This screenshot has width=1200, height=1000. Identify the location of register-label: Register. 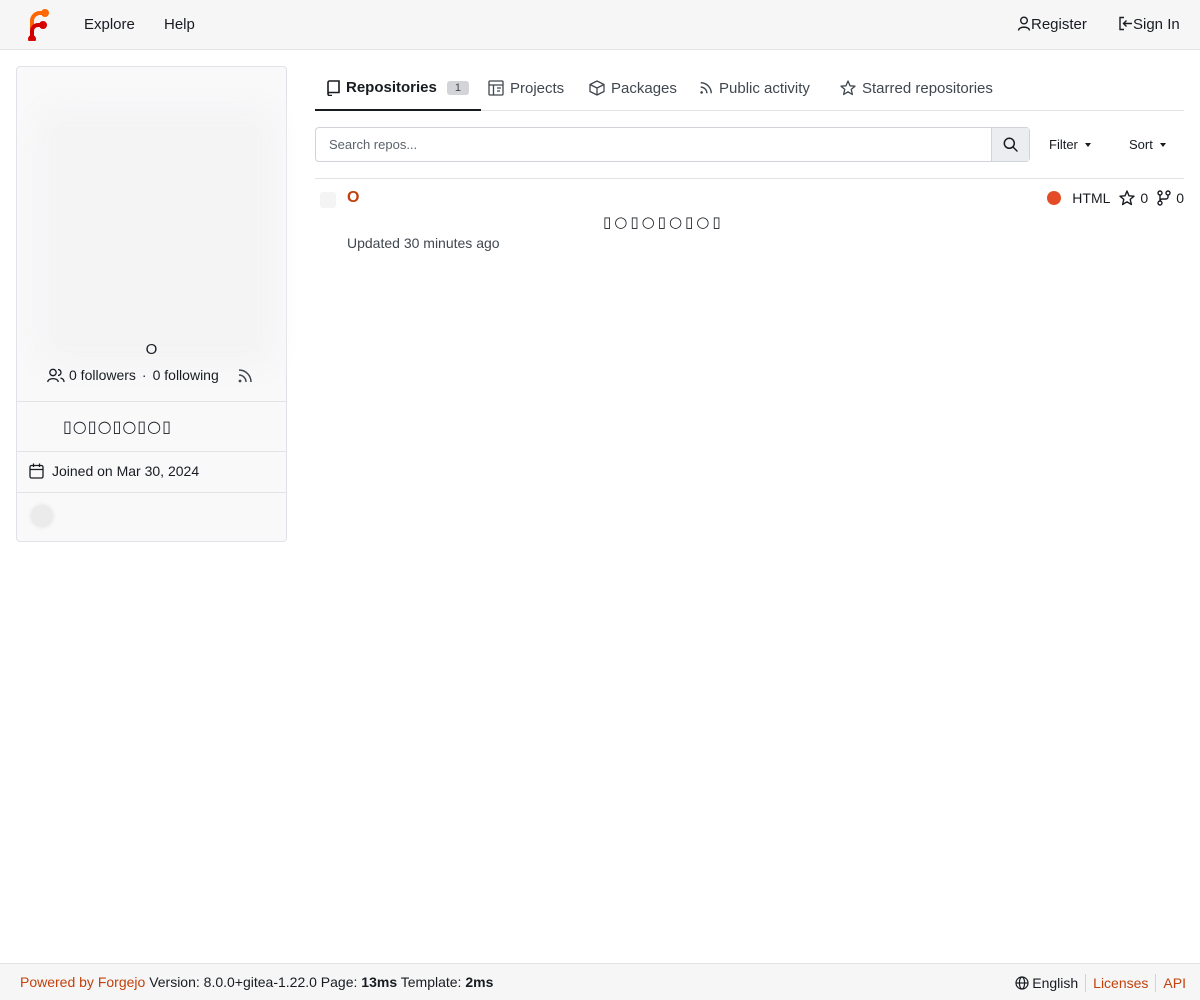
(1059, 24).